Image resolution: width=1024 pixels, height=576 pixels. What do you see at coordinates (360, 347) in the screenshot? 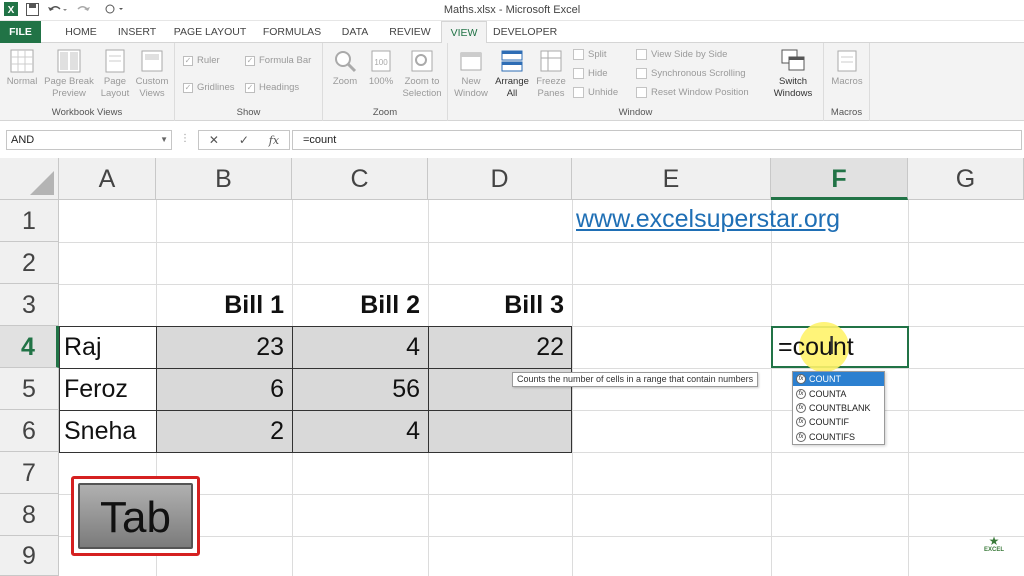
I see `cell-c4: 4` at bounding box center [360, 347].